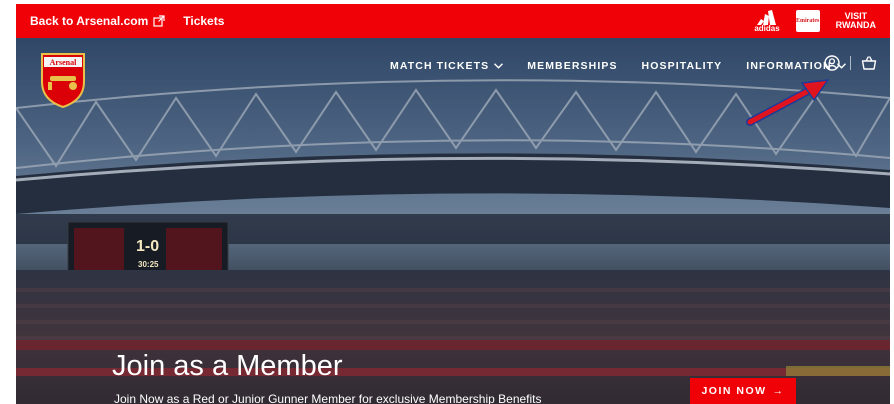 This screenshot has height=404, width=894. Describe the element at coordinates (778, 391) in the screenshot. I see `arrow-right-icon: →` at that location.